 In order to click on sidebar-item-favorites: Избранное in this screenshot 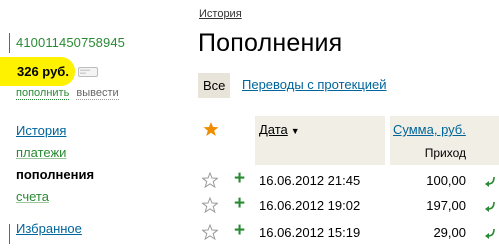, I will do `click(49, 229)`.